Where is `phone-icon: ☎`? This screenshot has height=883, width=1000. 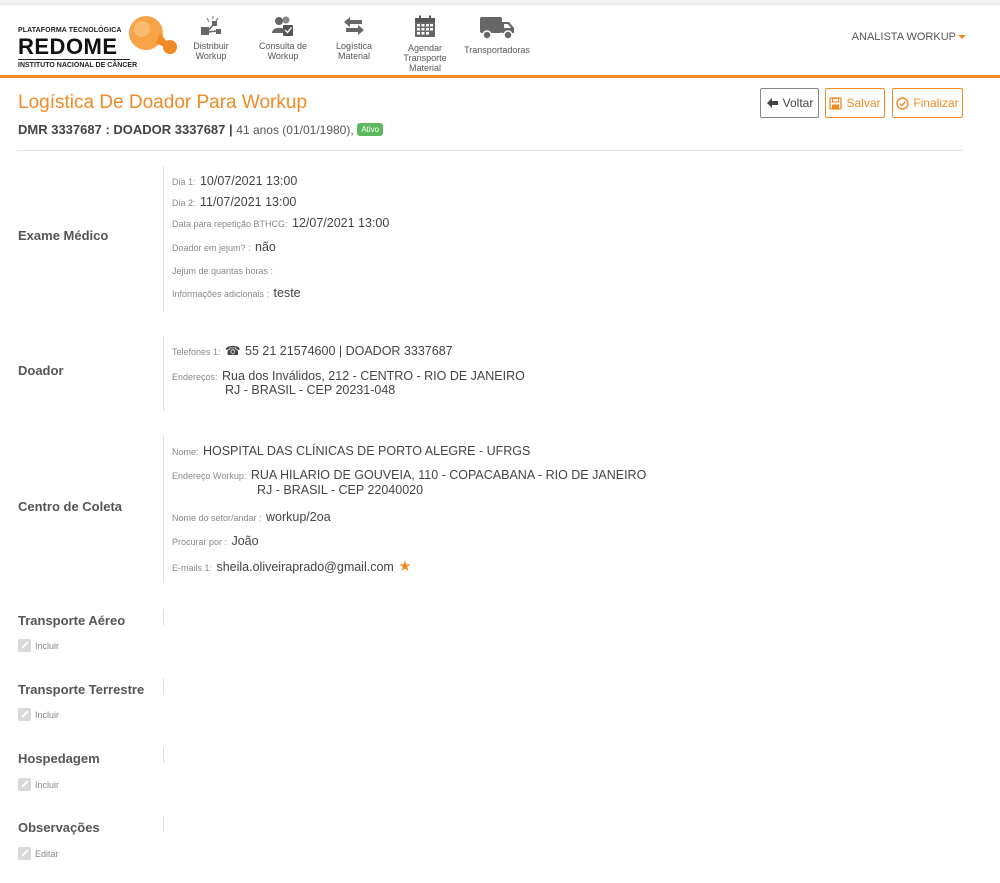 phone-icon: ☎ is located at coordinates (233, 351).